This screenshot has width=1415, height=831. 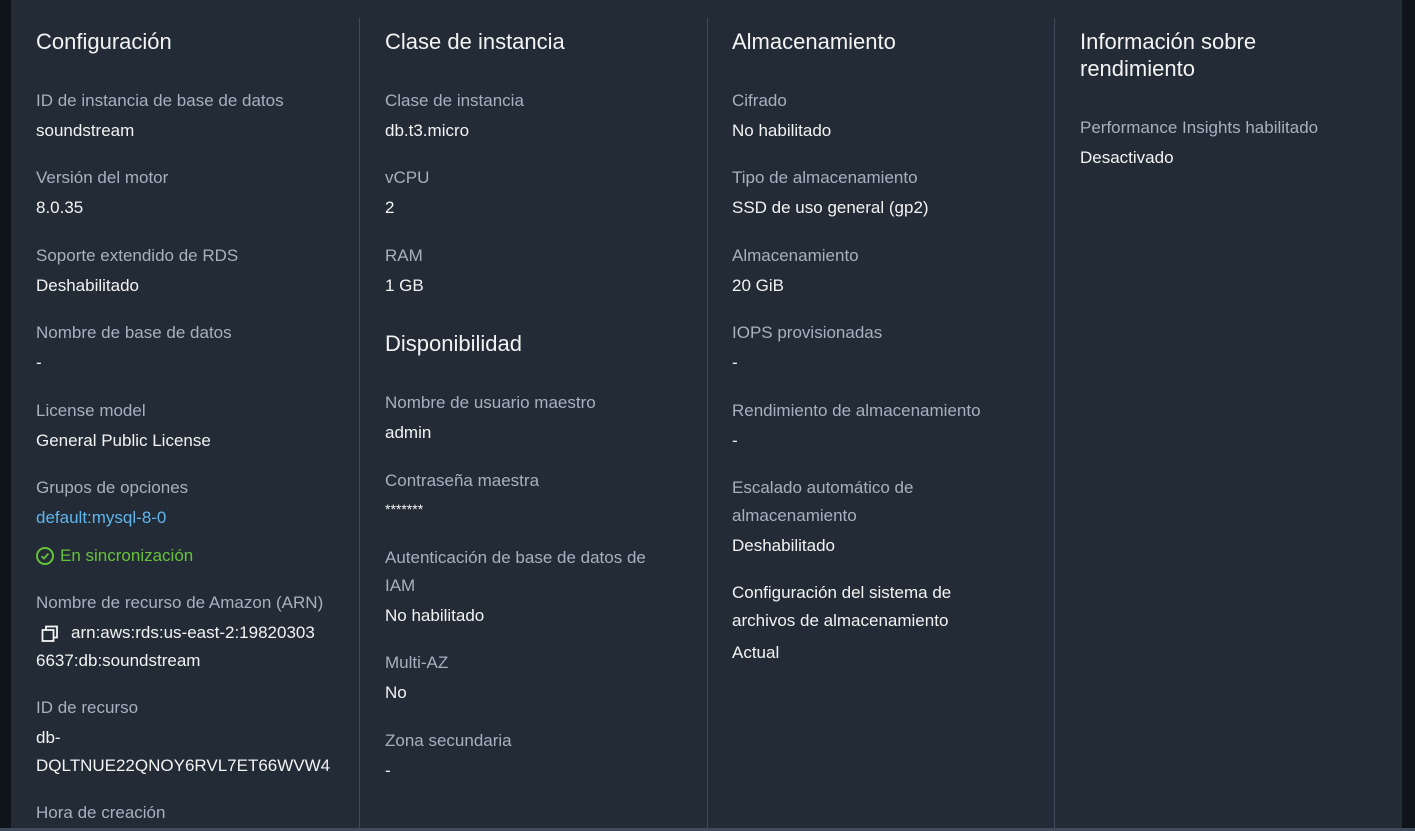 I want to click on extended-support-label: Soporte extendido de RDS, so click(x=137, y=255).